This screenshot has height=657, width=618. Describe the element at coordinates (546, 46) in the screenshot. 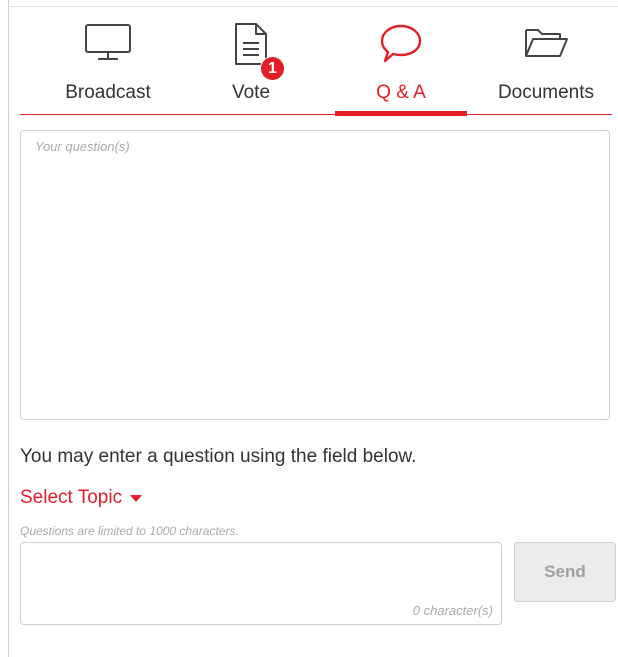

I see `folder-icon` at that location.